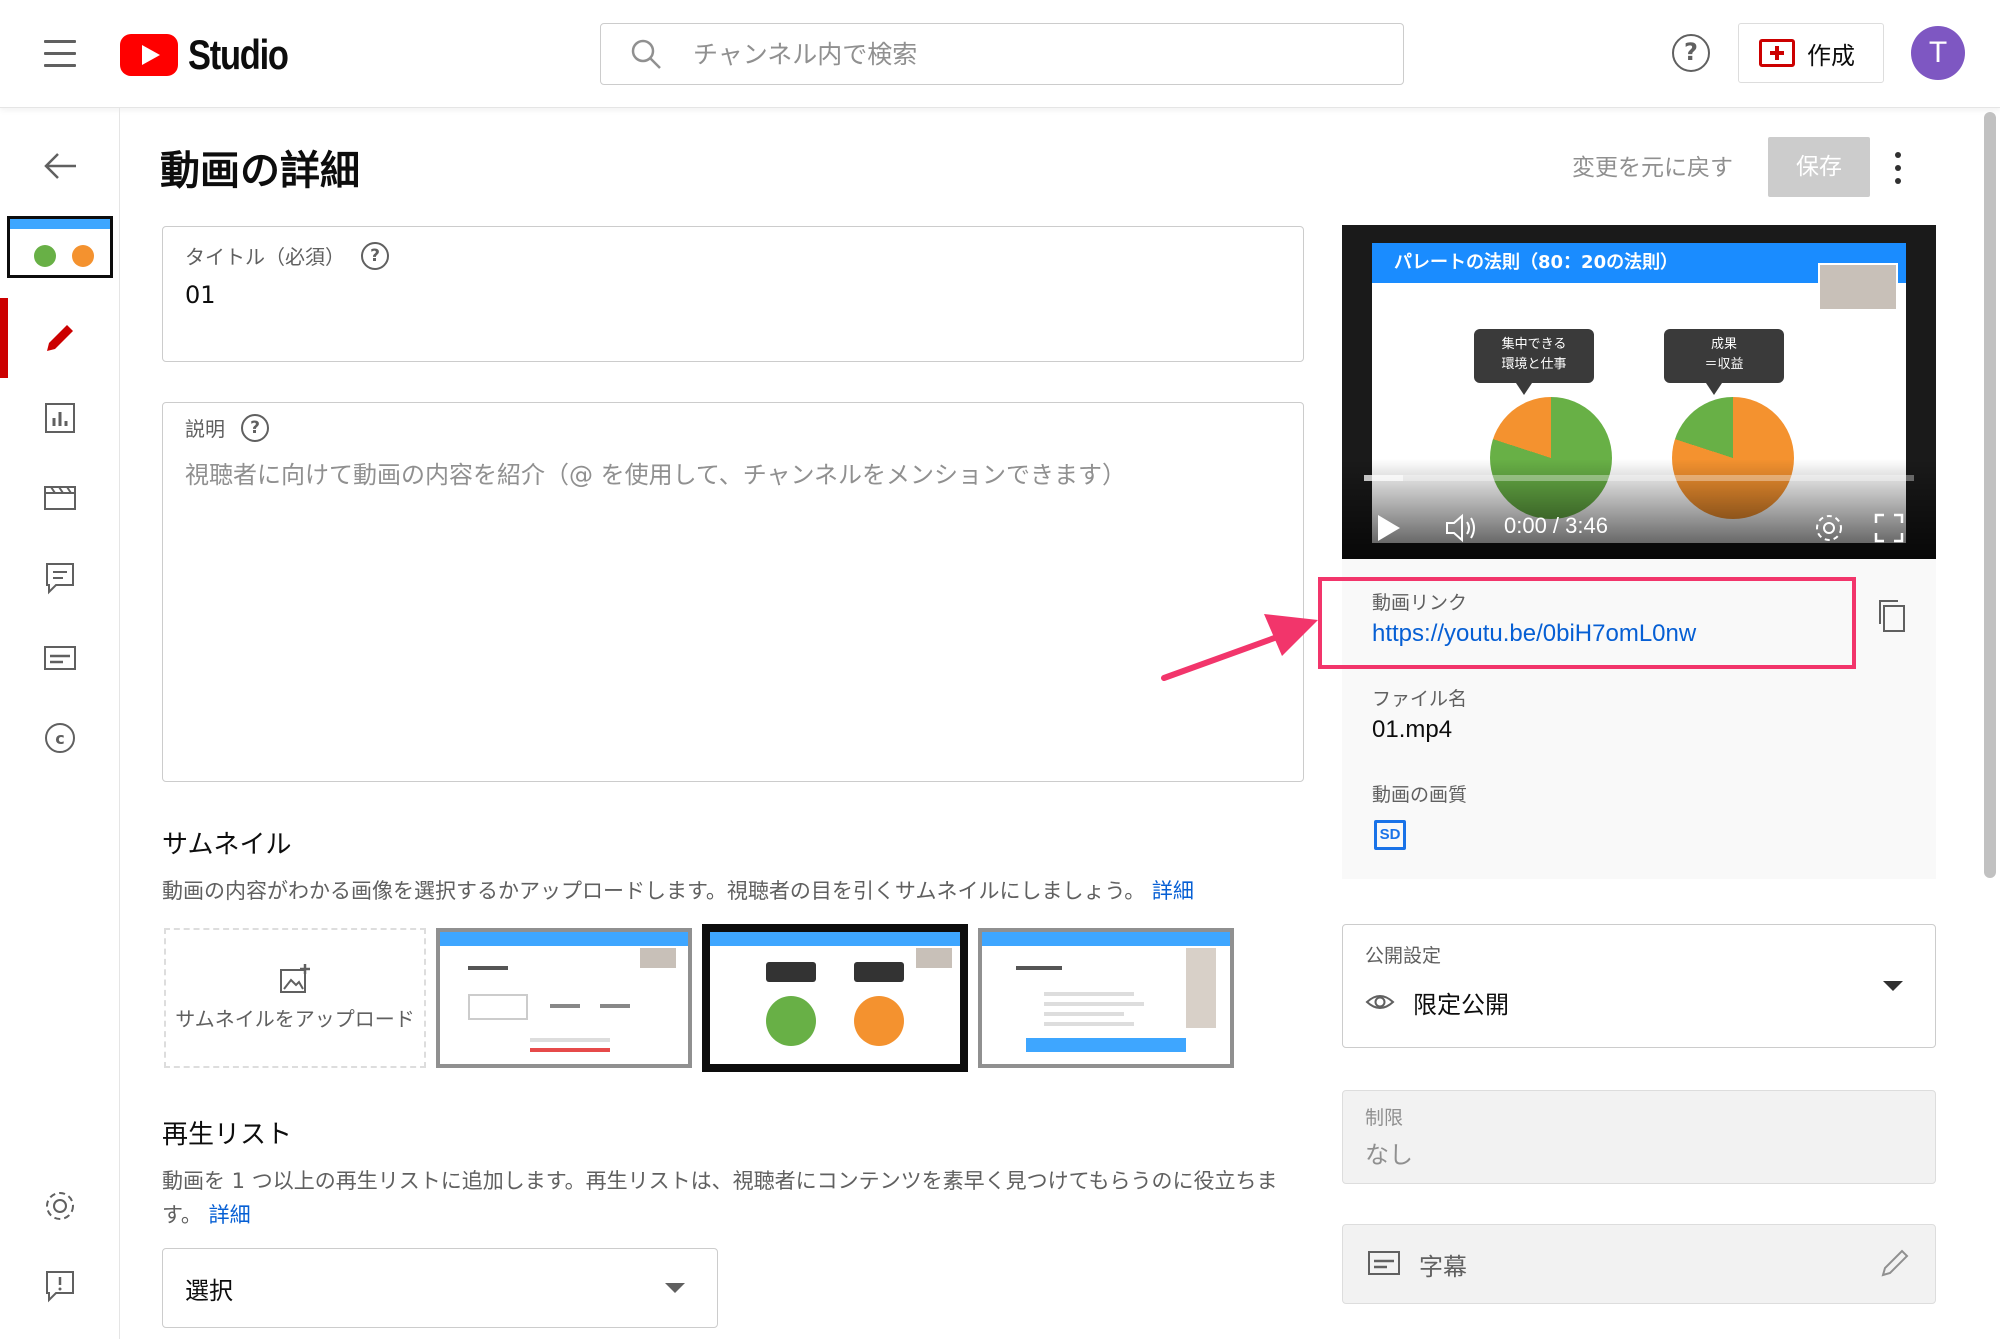 The height and width of the screenshot is (1339, 2000). I want to click on subtitles-field: 字幕, so click(1639, 1264).